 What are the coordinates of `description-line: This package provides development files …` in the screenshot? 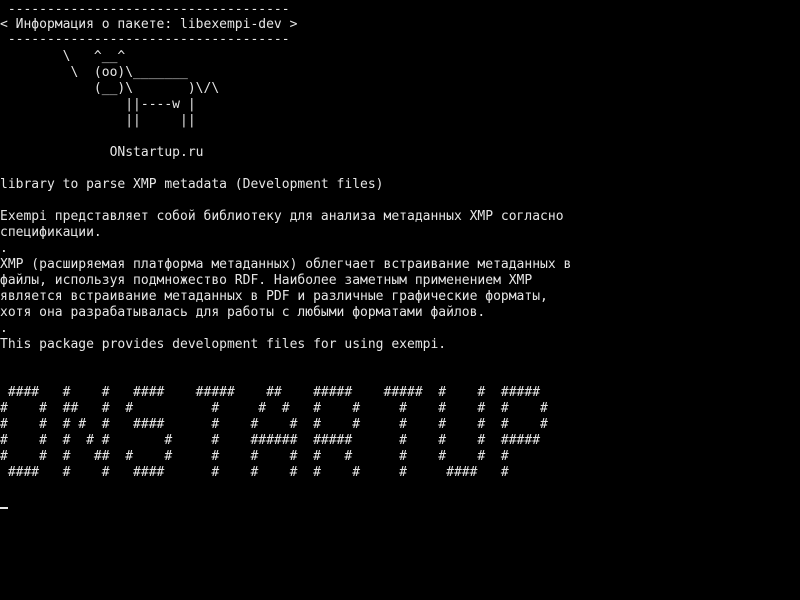 It's located at (223, 344).